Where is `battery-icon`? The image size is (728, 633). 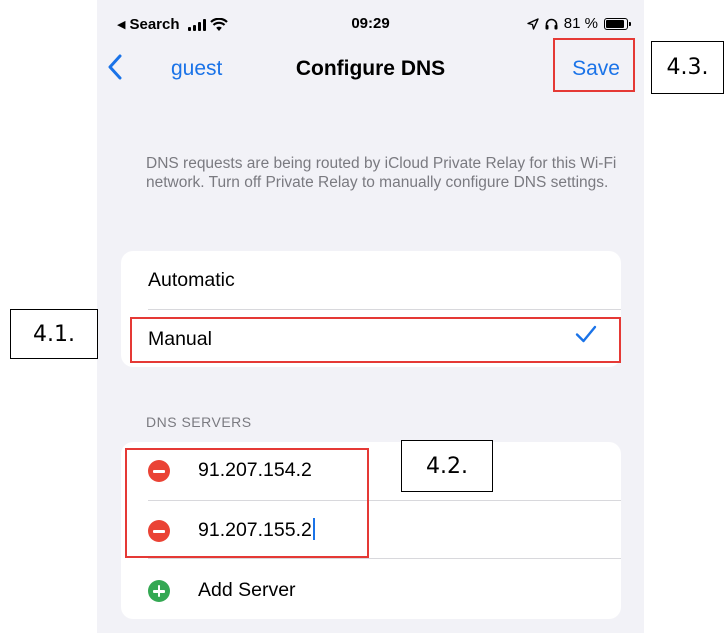 battery-icon is located at coordinates (617, 23).